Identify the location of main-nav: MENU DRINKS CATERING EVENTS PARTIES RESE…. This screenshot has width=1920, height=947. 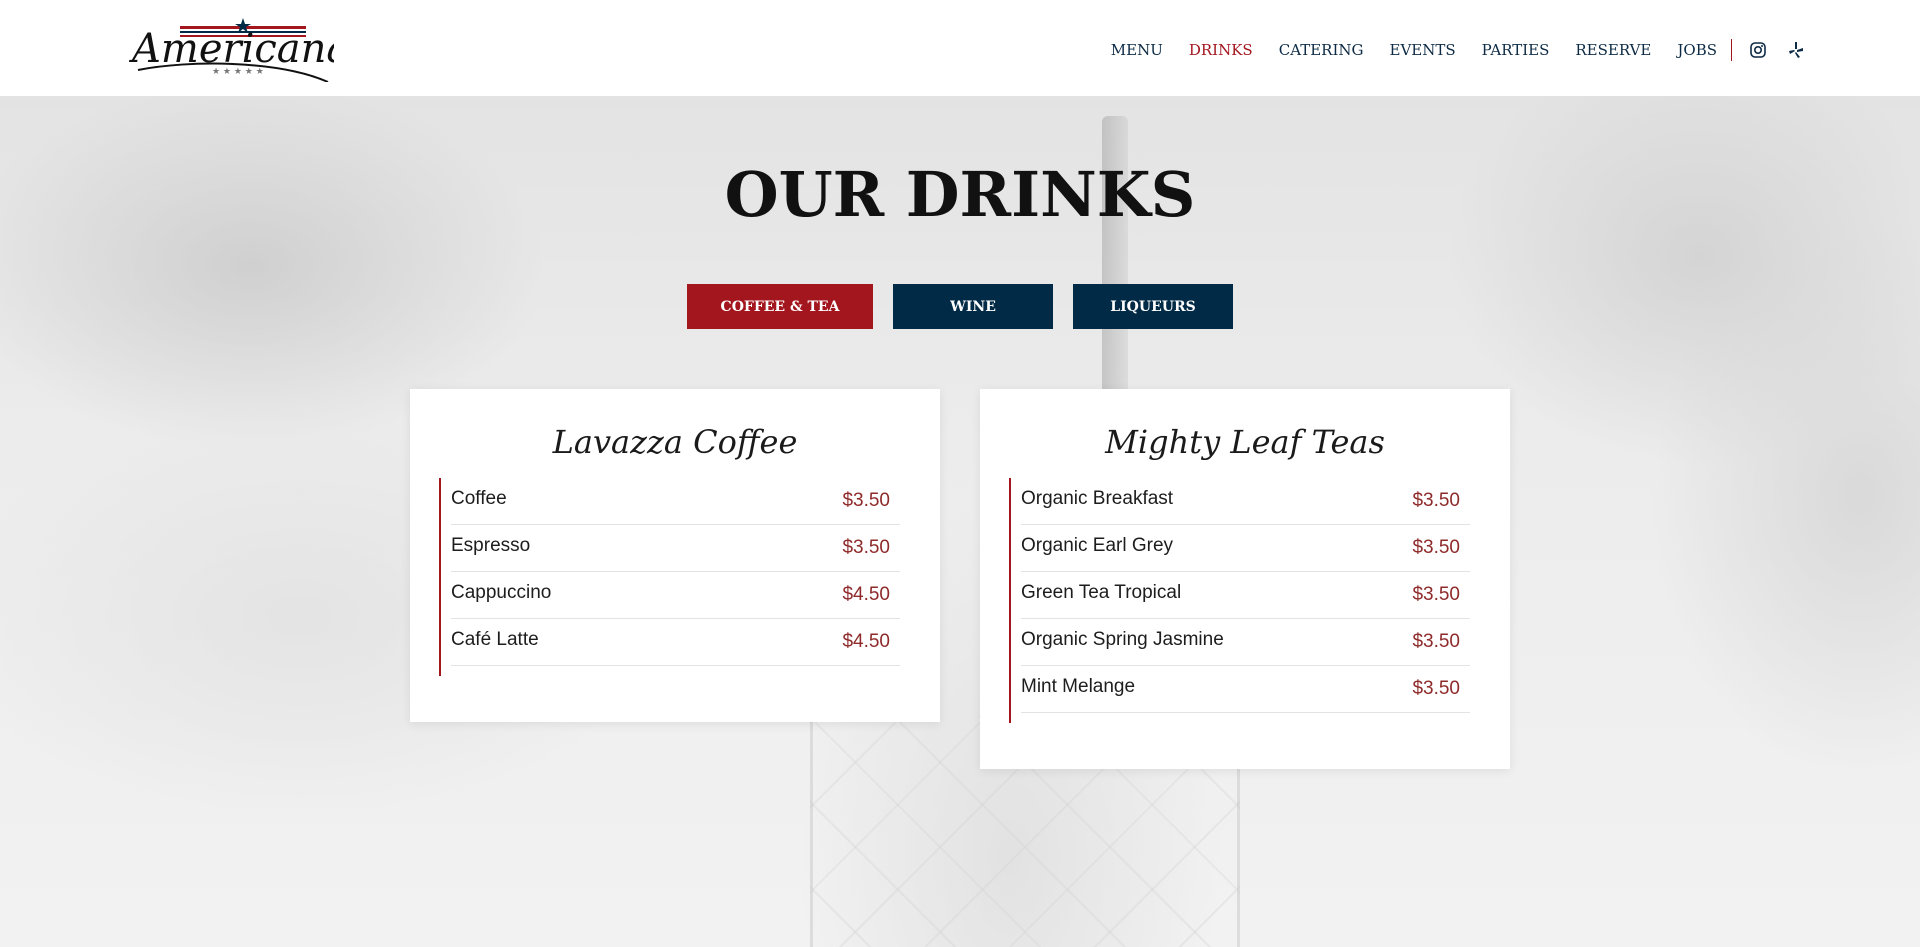
(1446, 50).